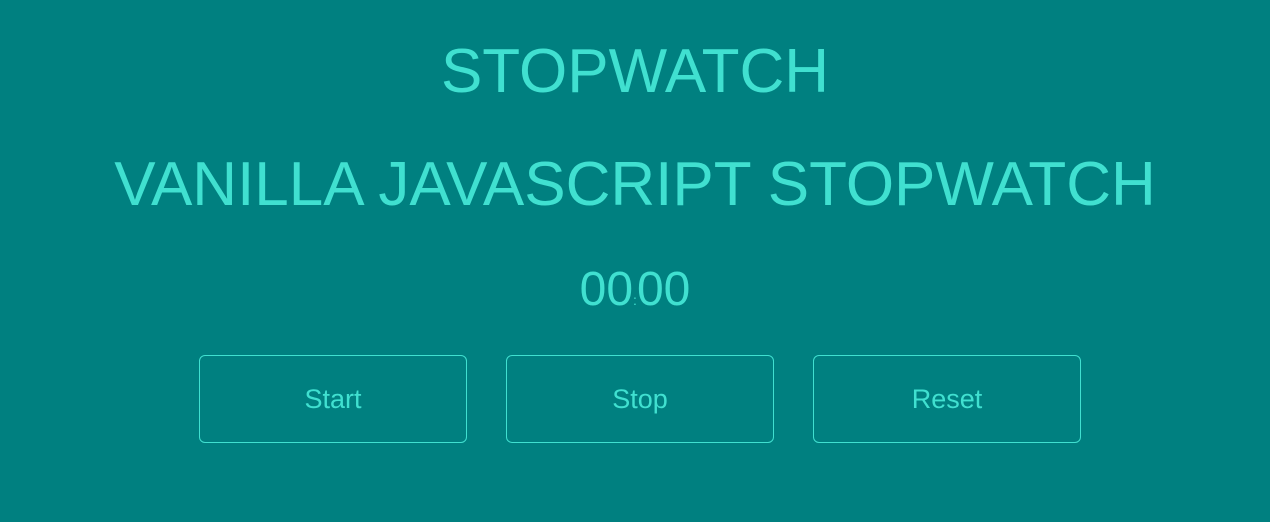  Describe the element at coordinates (947, 399) in the screenshot. I see `reset-button: Reset` at that location.